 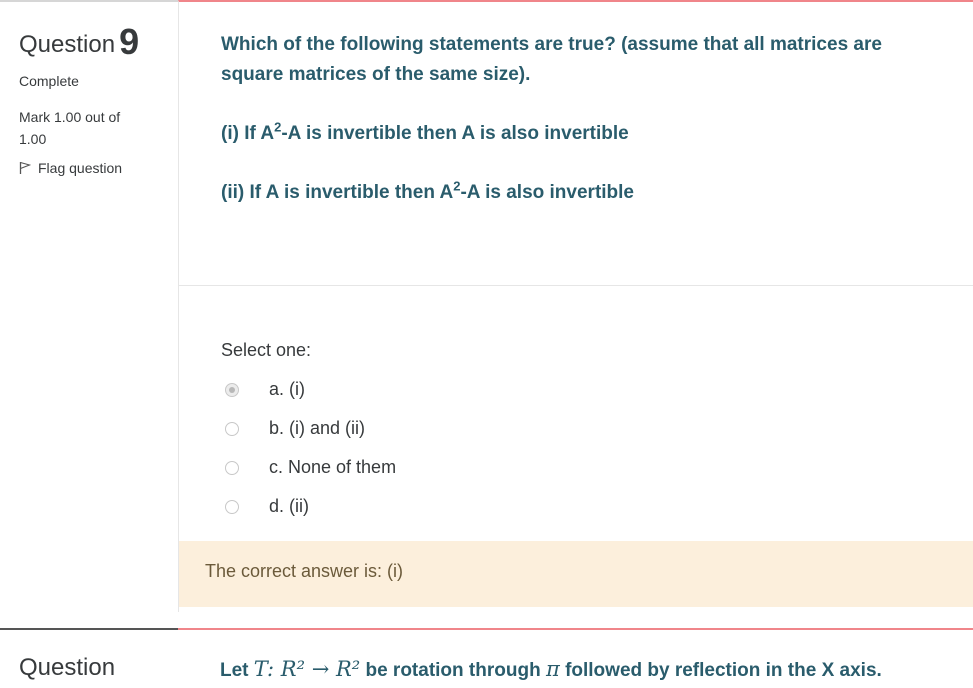 I want to click on pi-symbol: π, so click(x=552, y=669).